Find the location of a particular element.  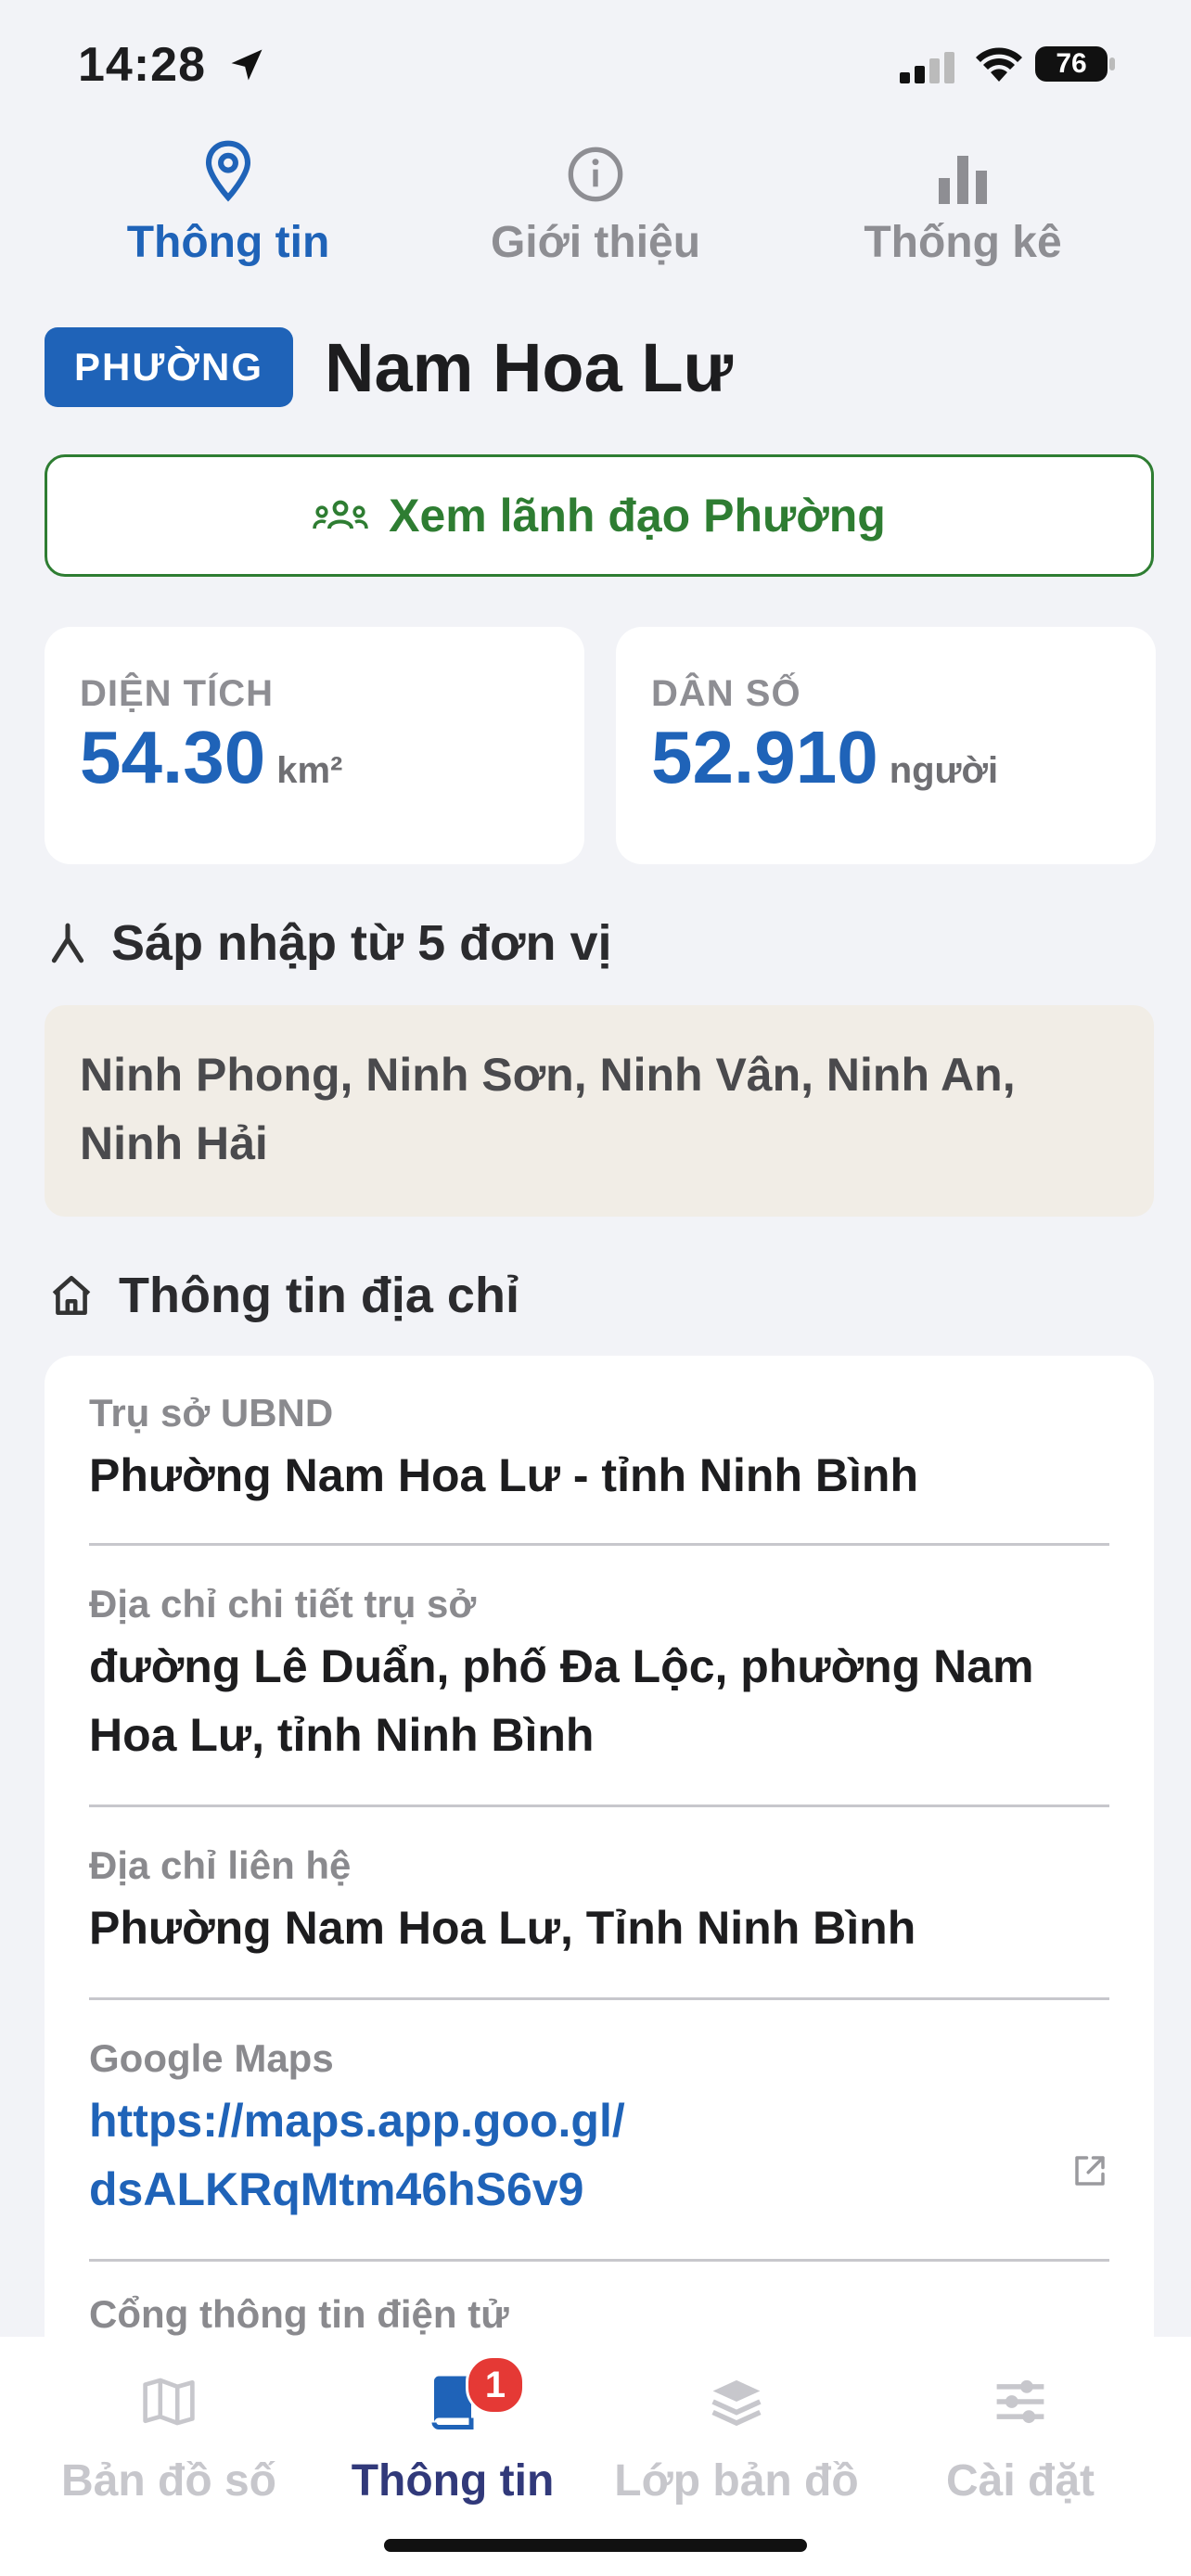

google-maps-link: dsALKRqMtm46hS6v9 is located at coordinates (599, 2190).